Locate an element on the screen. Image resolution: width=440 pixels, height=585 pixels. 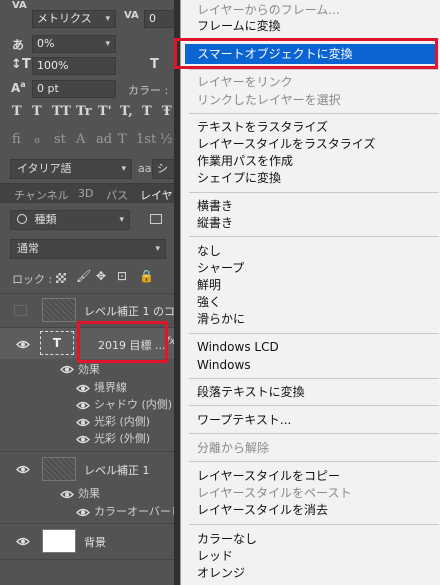
discretionary-ligature-button: ℴ is located at coordinates (37, 139).